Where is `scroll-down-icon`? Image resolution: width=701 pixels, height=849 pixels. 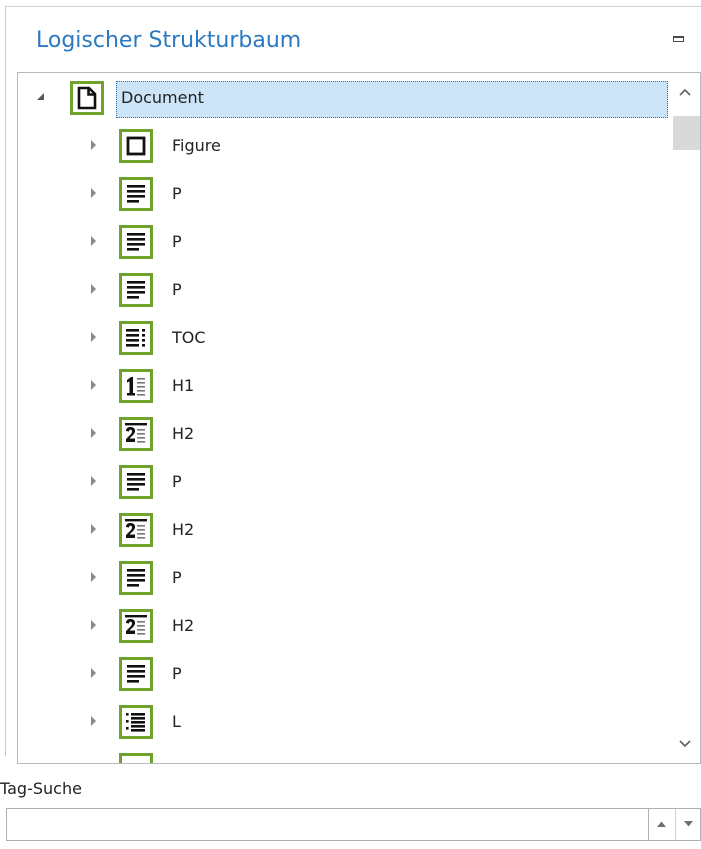
scroll-down-icon is located at coordinates (685, 742).